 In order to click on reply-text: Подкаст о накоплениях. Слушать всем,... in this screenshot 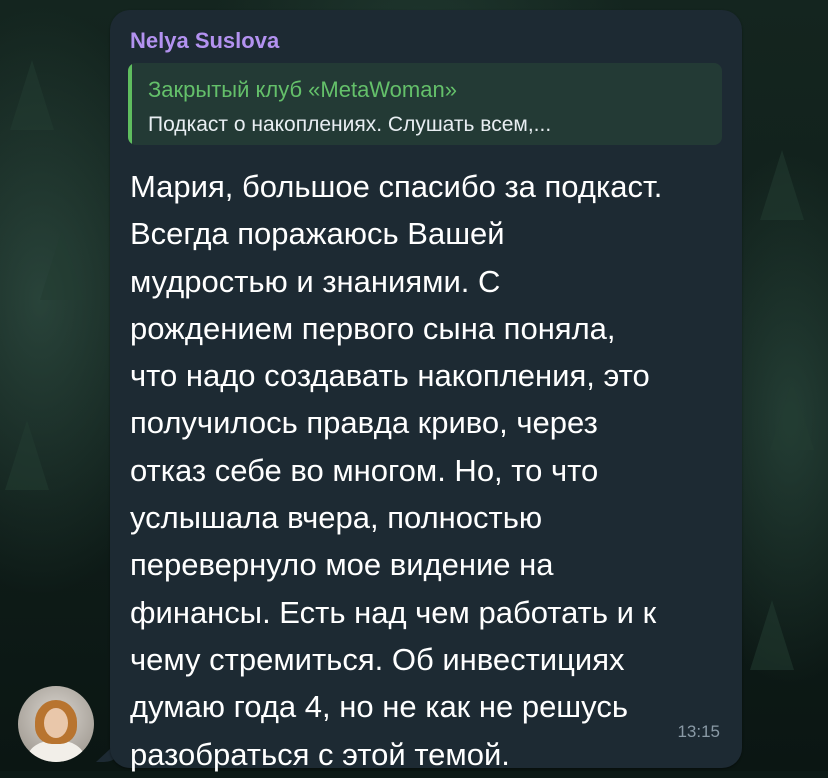, I will do `click(350, 124)`.